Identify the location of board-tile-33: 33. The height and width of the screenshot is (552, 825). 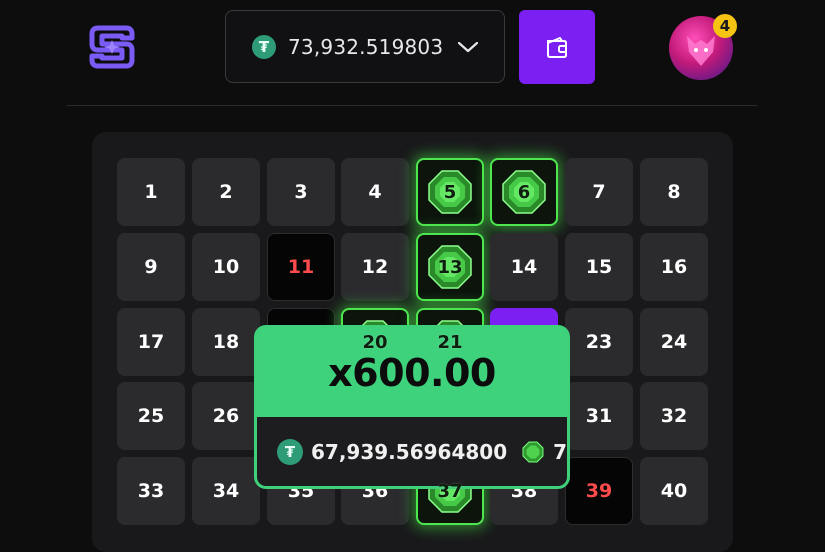
(151, 491).